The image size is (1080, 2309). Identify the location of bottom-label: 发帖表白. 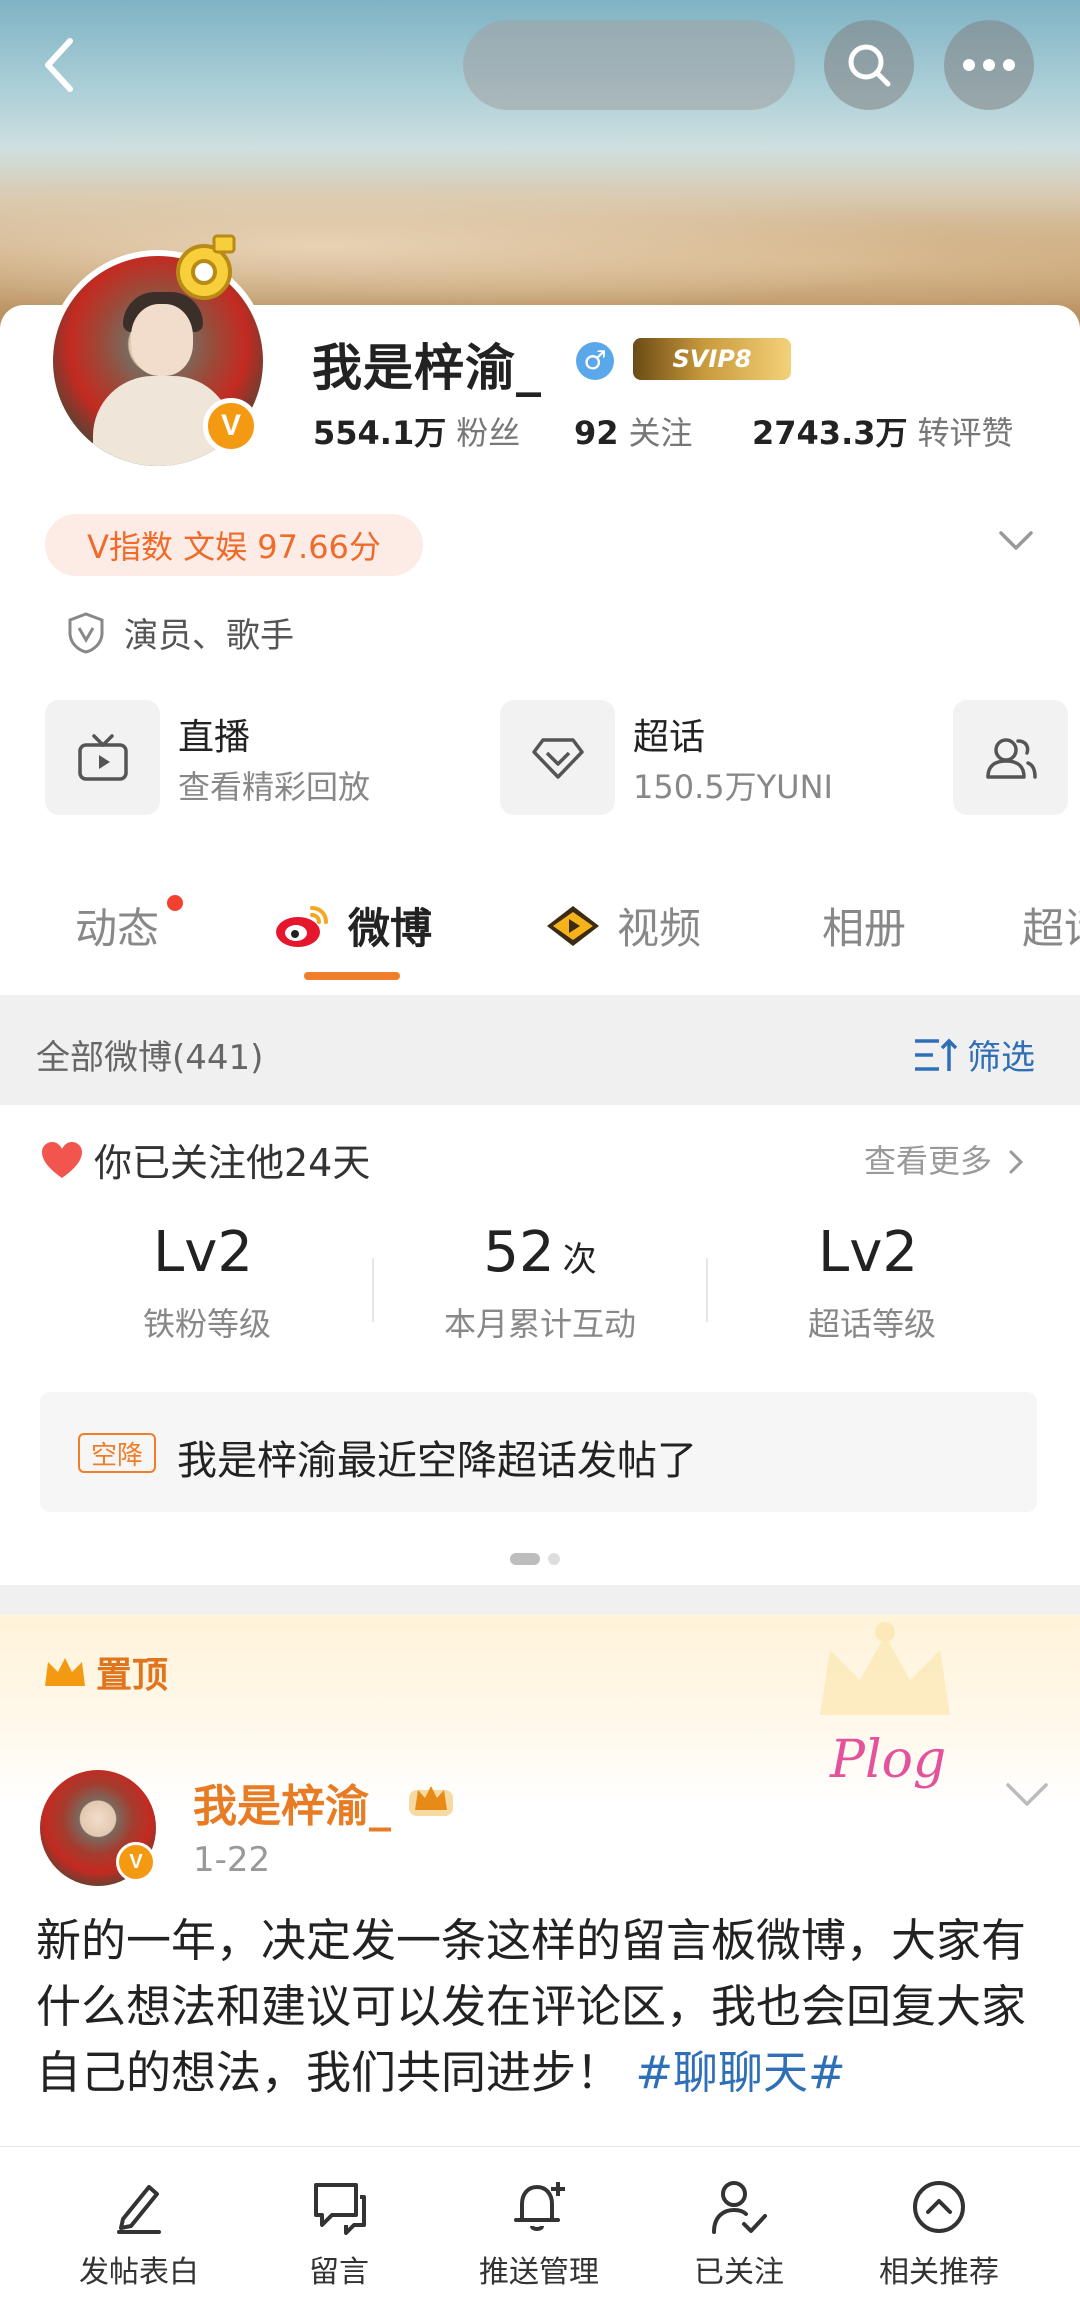
(139, 2272).